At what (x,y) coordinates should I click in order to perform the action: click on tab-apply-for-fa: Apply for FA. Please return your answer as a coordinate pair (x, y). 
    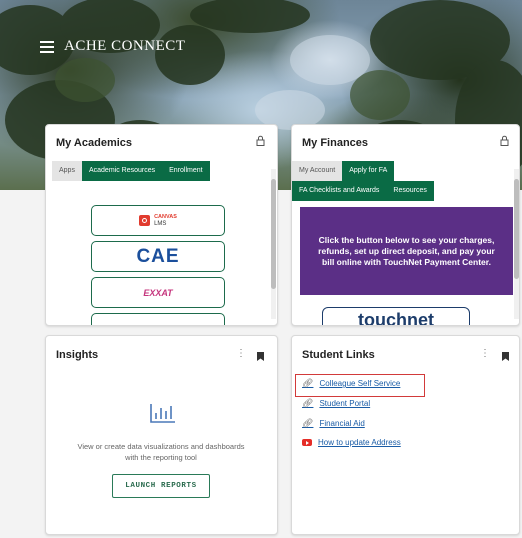
    Looking at the image, I should click on (368, 171).